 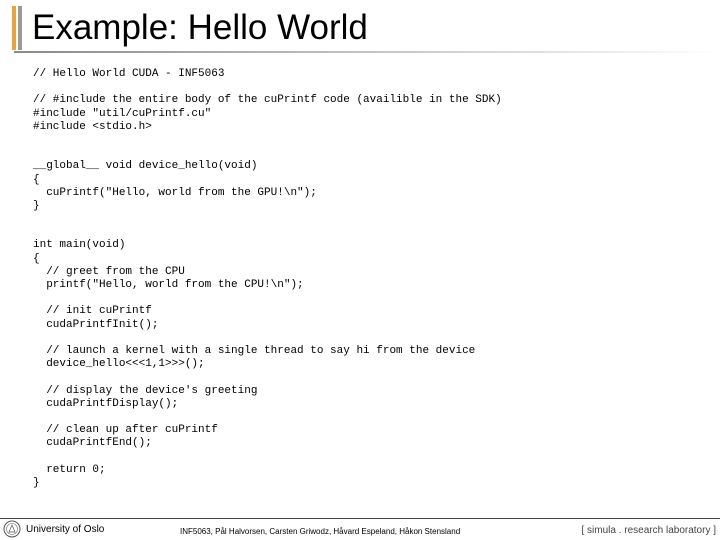 I want to click on title-accent-bar-orange, so click(x=14, y=28).